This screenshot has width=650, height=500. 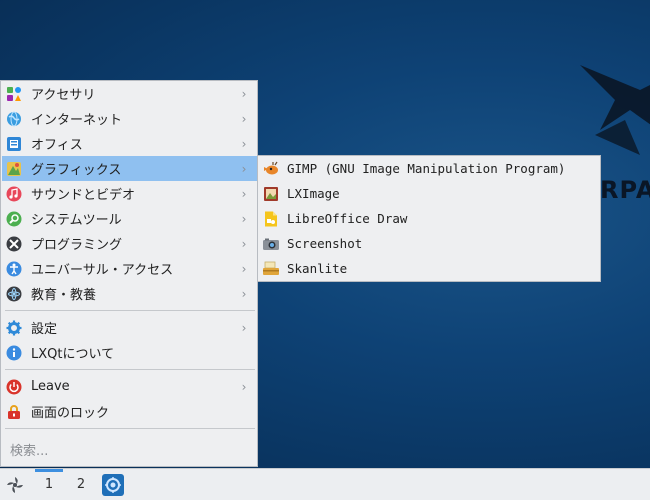 I want to click on submenu-item-skanlite: Skanlite, so click(x=429, y=268).